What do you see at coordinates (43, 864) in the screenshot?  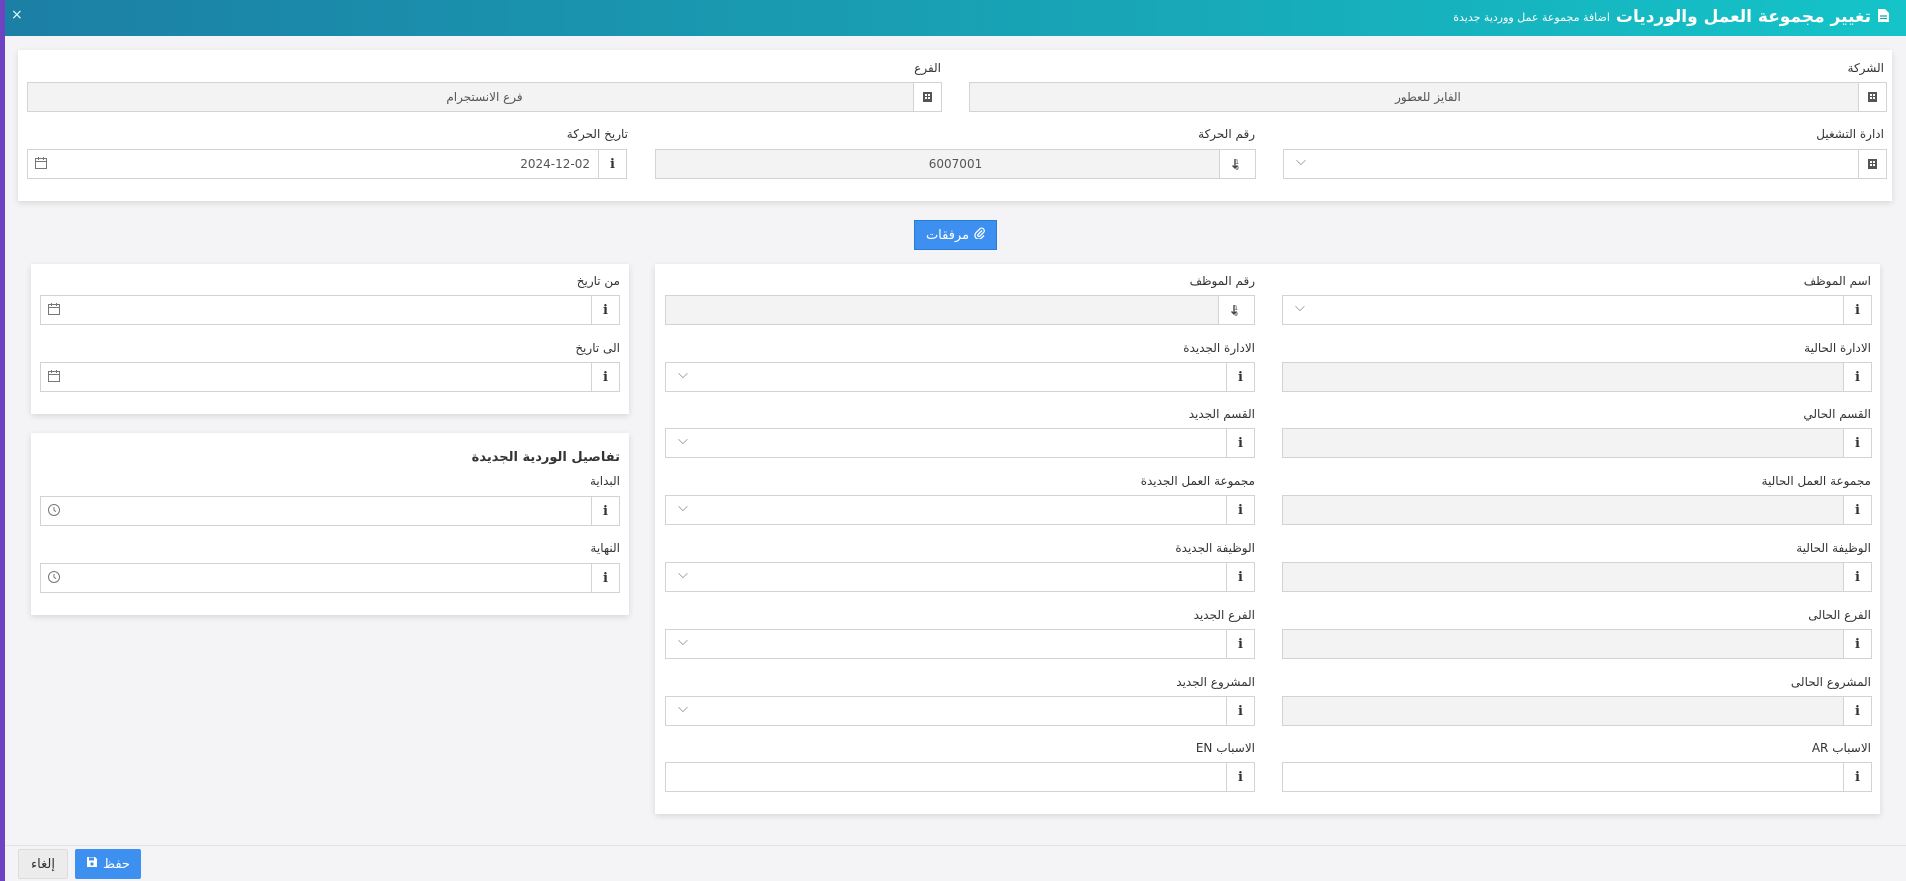 I see `cancel-button: إلغاء` at bounding box center [43, 864].